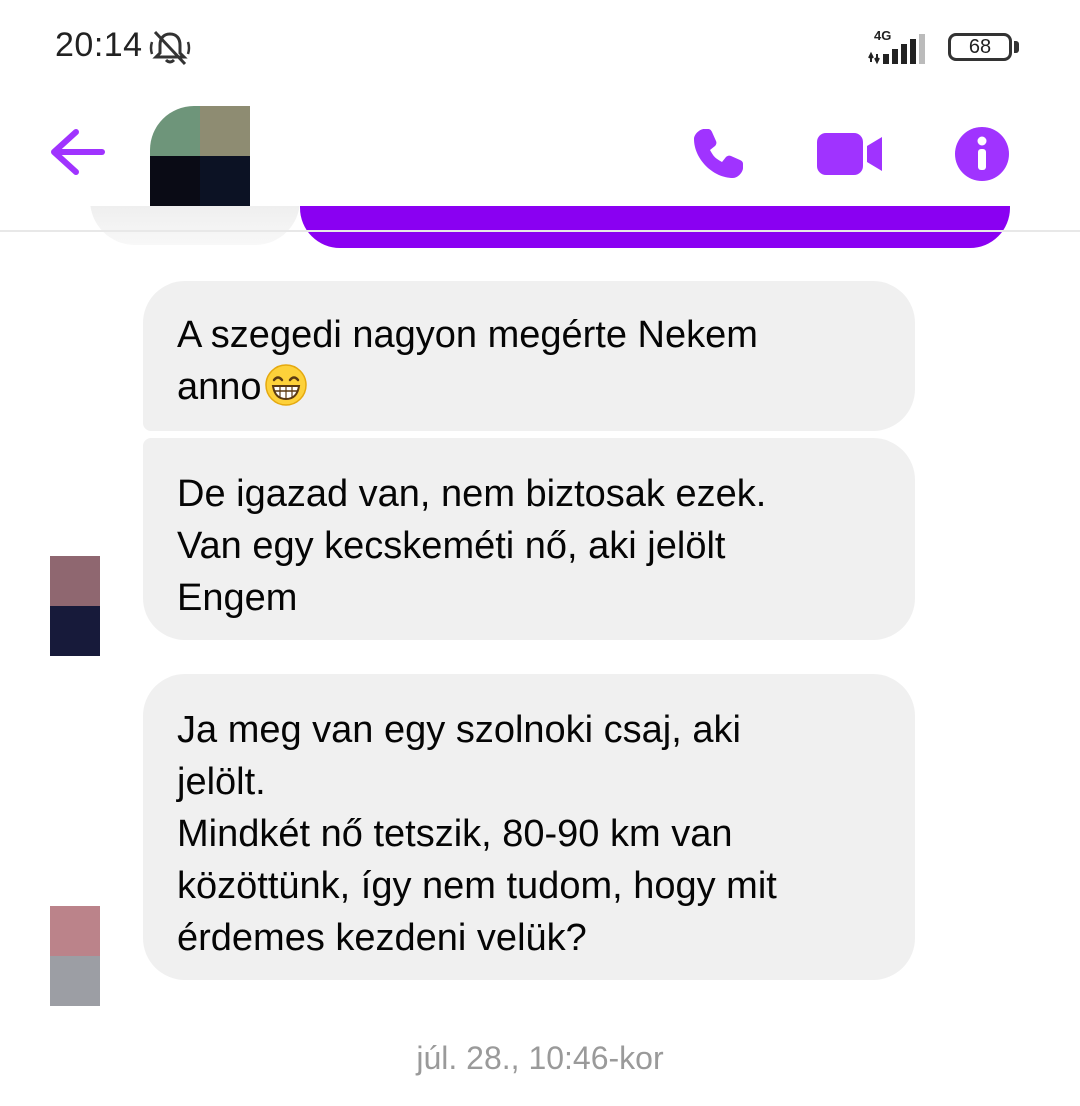 This screenshot has height=1106, width=1080. What do you see at coordinates (896, 49) in the screenshot?
I see `signal-strength-icon` at bounding box center [896, 49].